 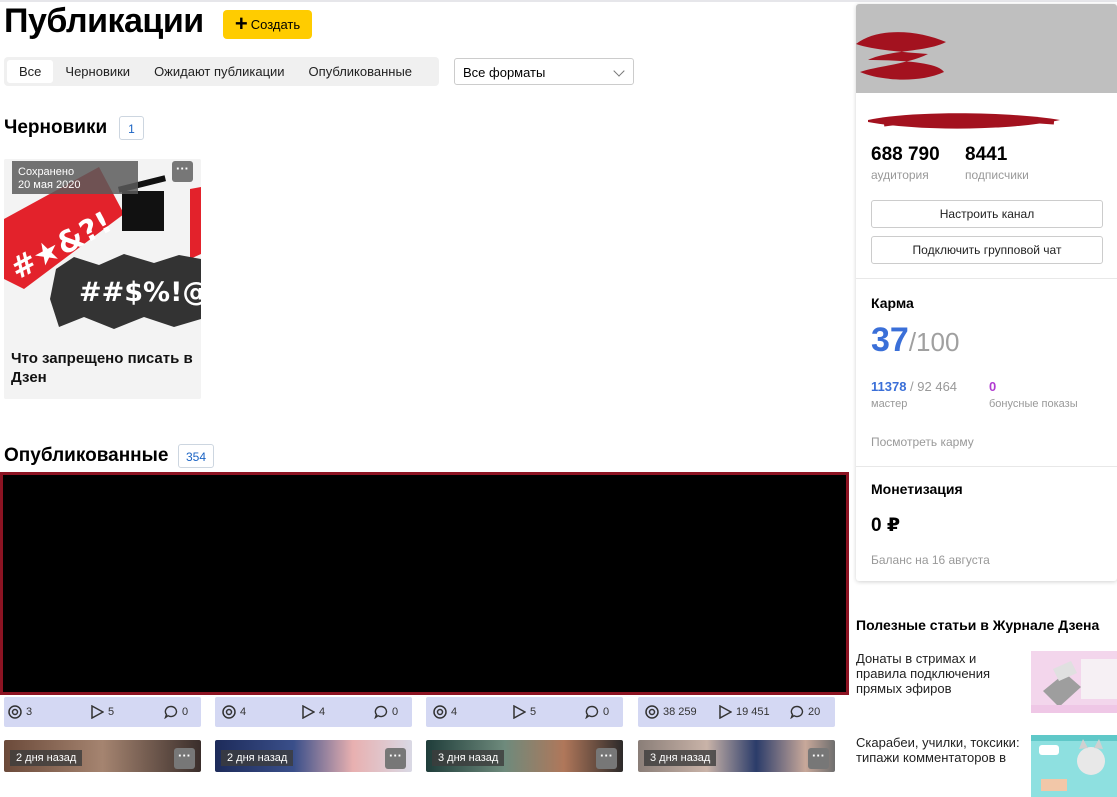 What do you see at coordinates (986, 154) in the screenshot?
I see `subscribers-value: 8441` at bounding box center [986, 154].